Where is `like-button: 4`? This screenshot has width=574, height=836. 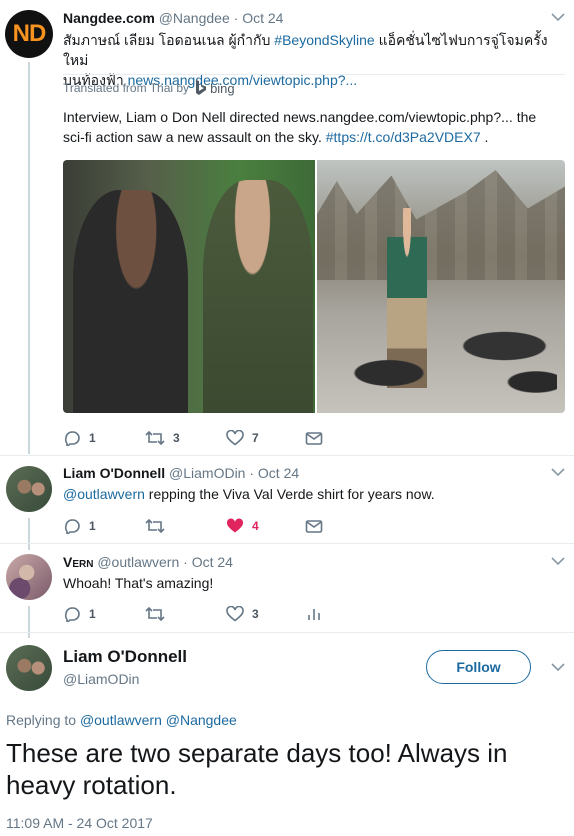
like-button: 4 is located at coordinates (242, 526).